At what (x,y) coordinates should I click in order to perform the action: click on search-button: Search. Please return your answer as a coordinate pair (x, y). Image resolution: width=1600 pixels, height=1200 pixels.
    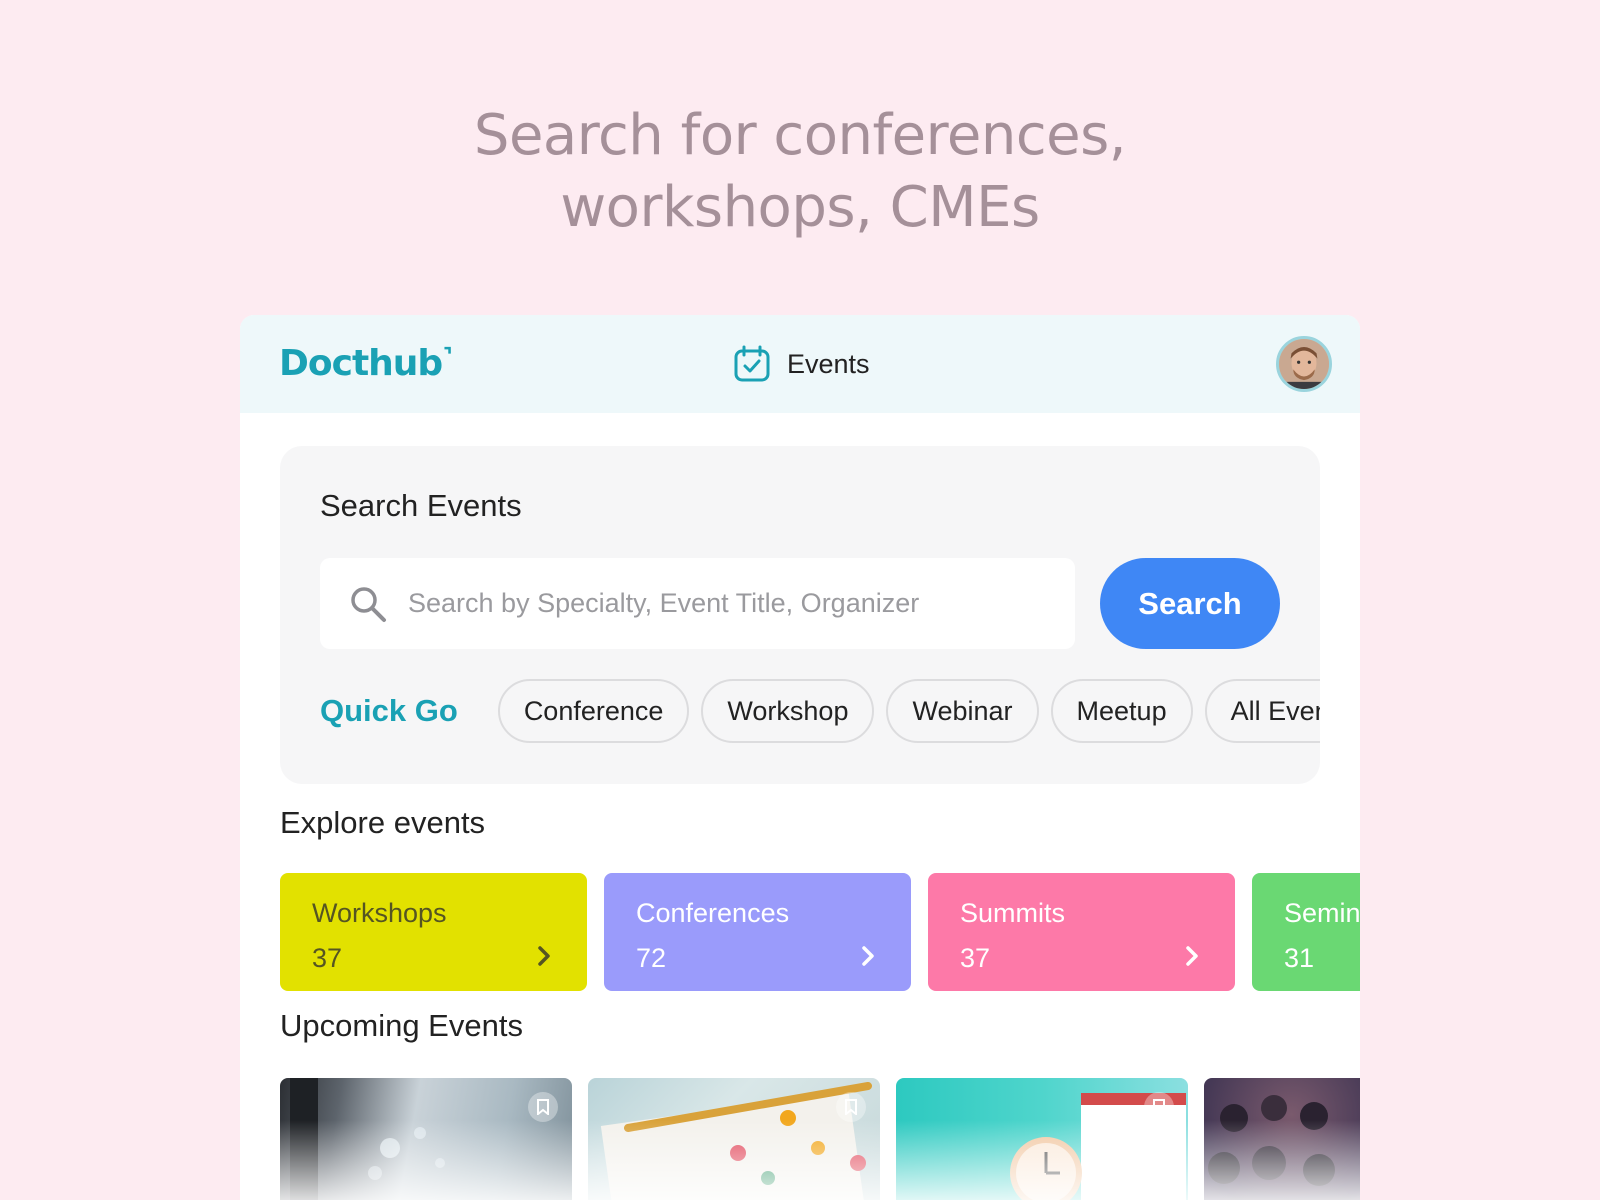
    Looking at the image, I should click on (1190, 603).